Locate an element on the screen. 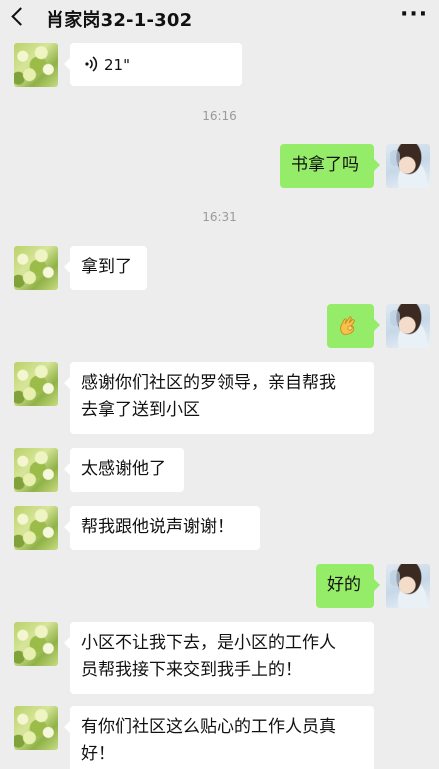 The image size is (439, 769). message-text: 好的 is located at coordinates (344, 585).